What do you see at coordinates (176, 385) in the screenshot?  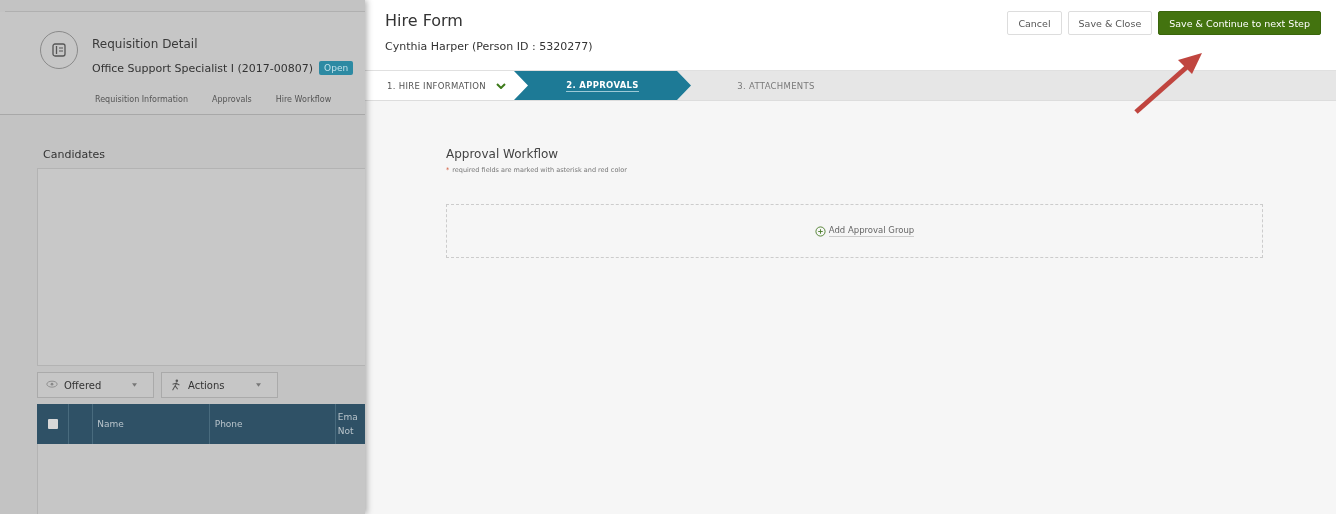 I see `running-person-icon` at bounding box center [176, 385].